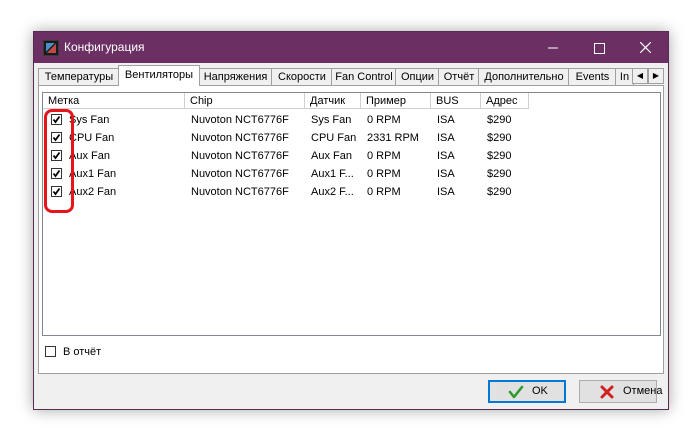 The image size is (700, 442). Describe the element at coordinates (459, 76) in the screenshot. I see `tab-report: Отчёт` at that location.